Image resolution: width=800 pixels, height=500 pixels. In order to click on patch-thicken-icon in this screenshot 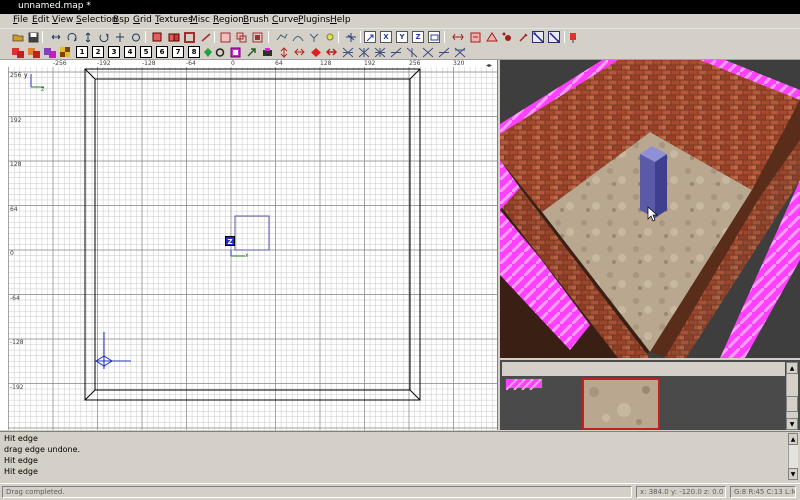, I will do `click(332, 52)`.